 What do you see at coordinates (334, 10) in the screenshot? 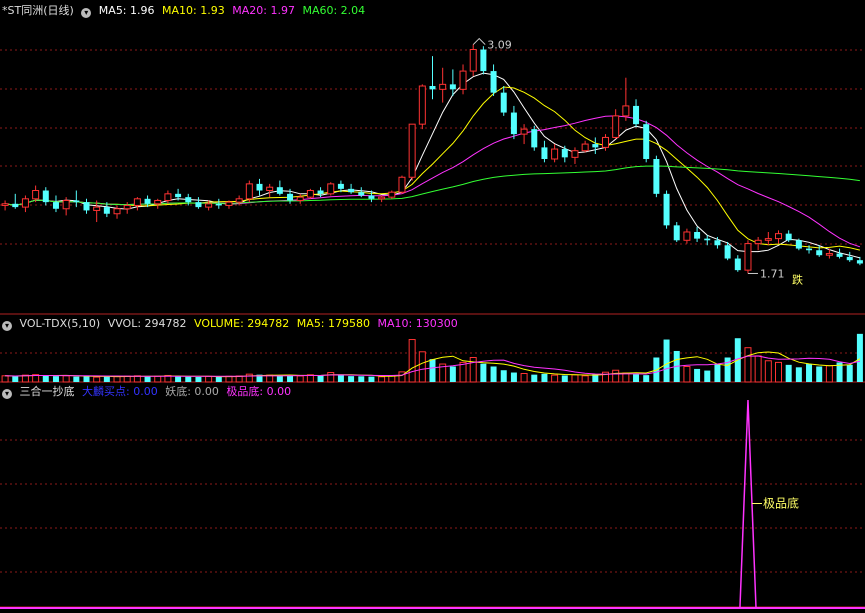
I see `ma60-readout: MA60: 2.04` at bounding box center [334, 10].